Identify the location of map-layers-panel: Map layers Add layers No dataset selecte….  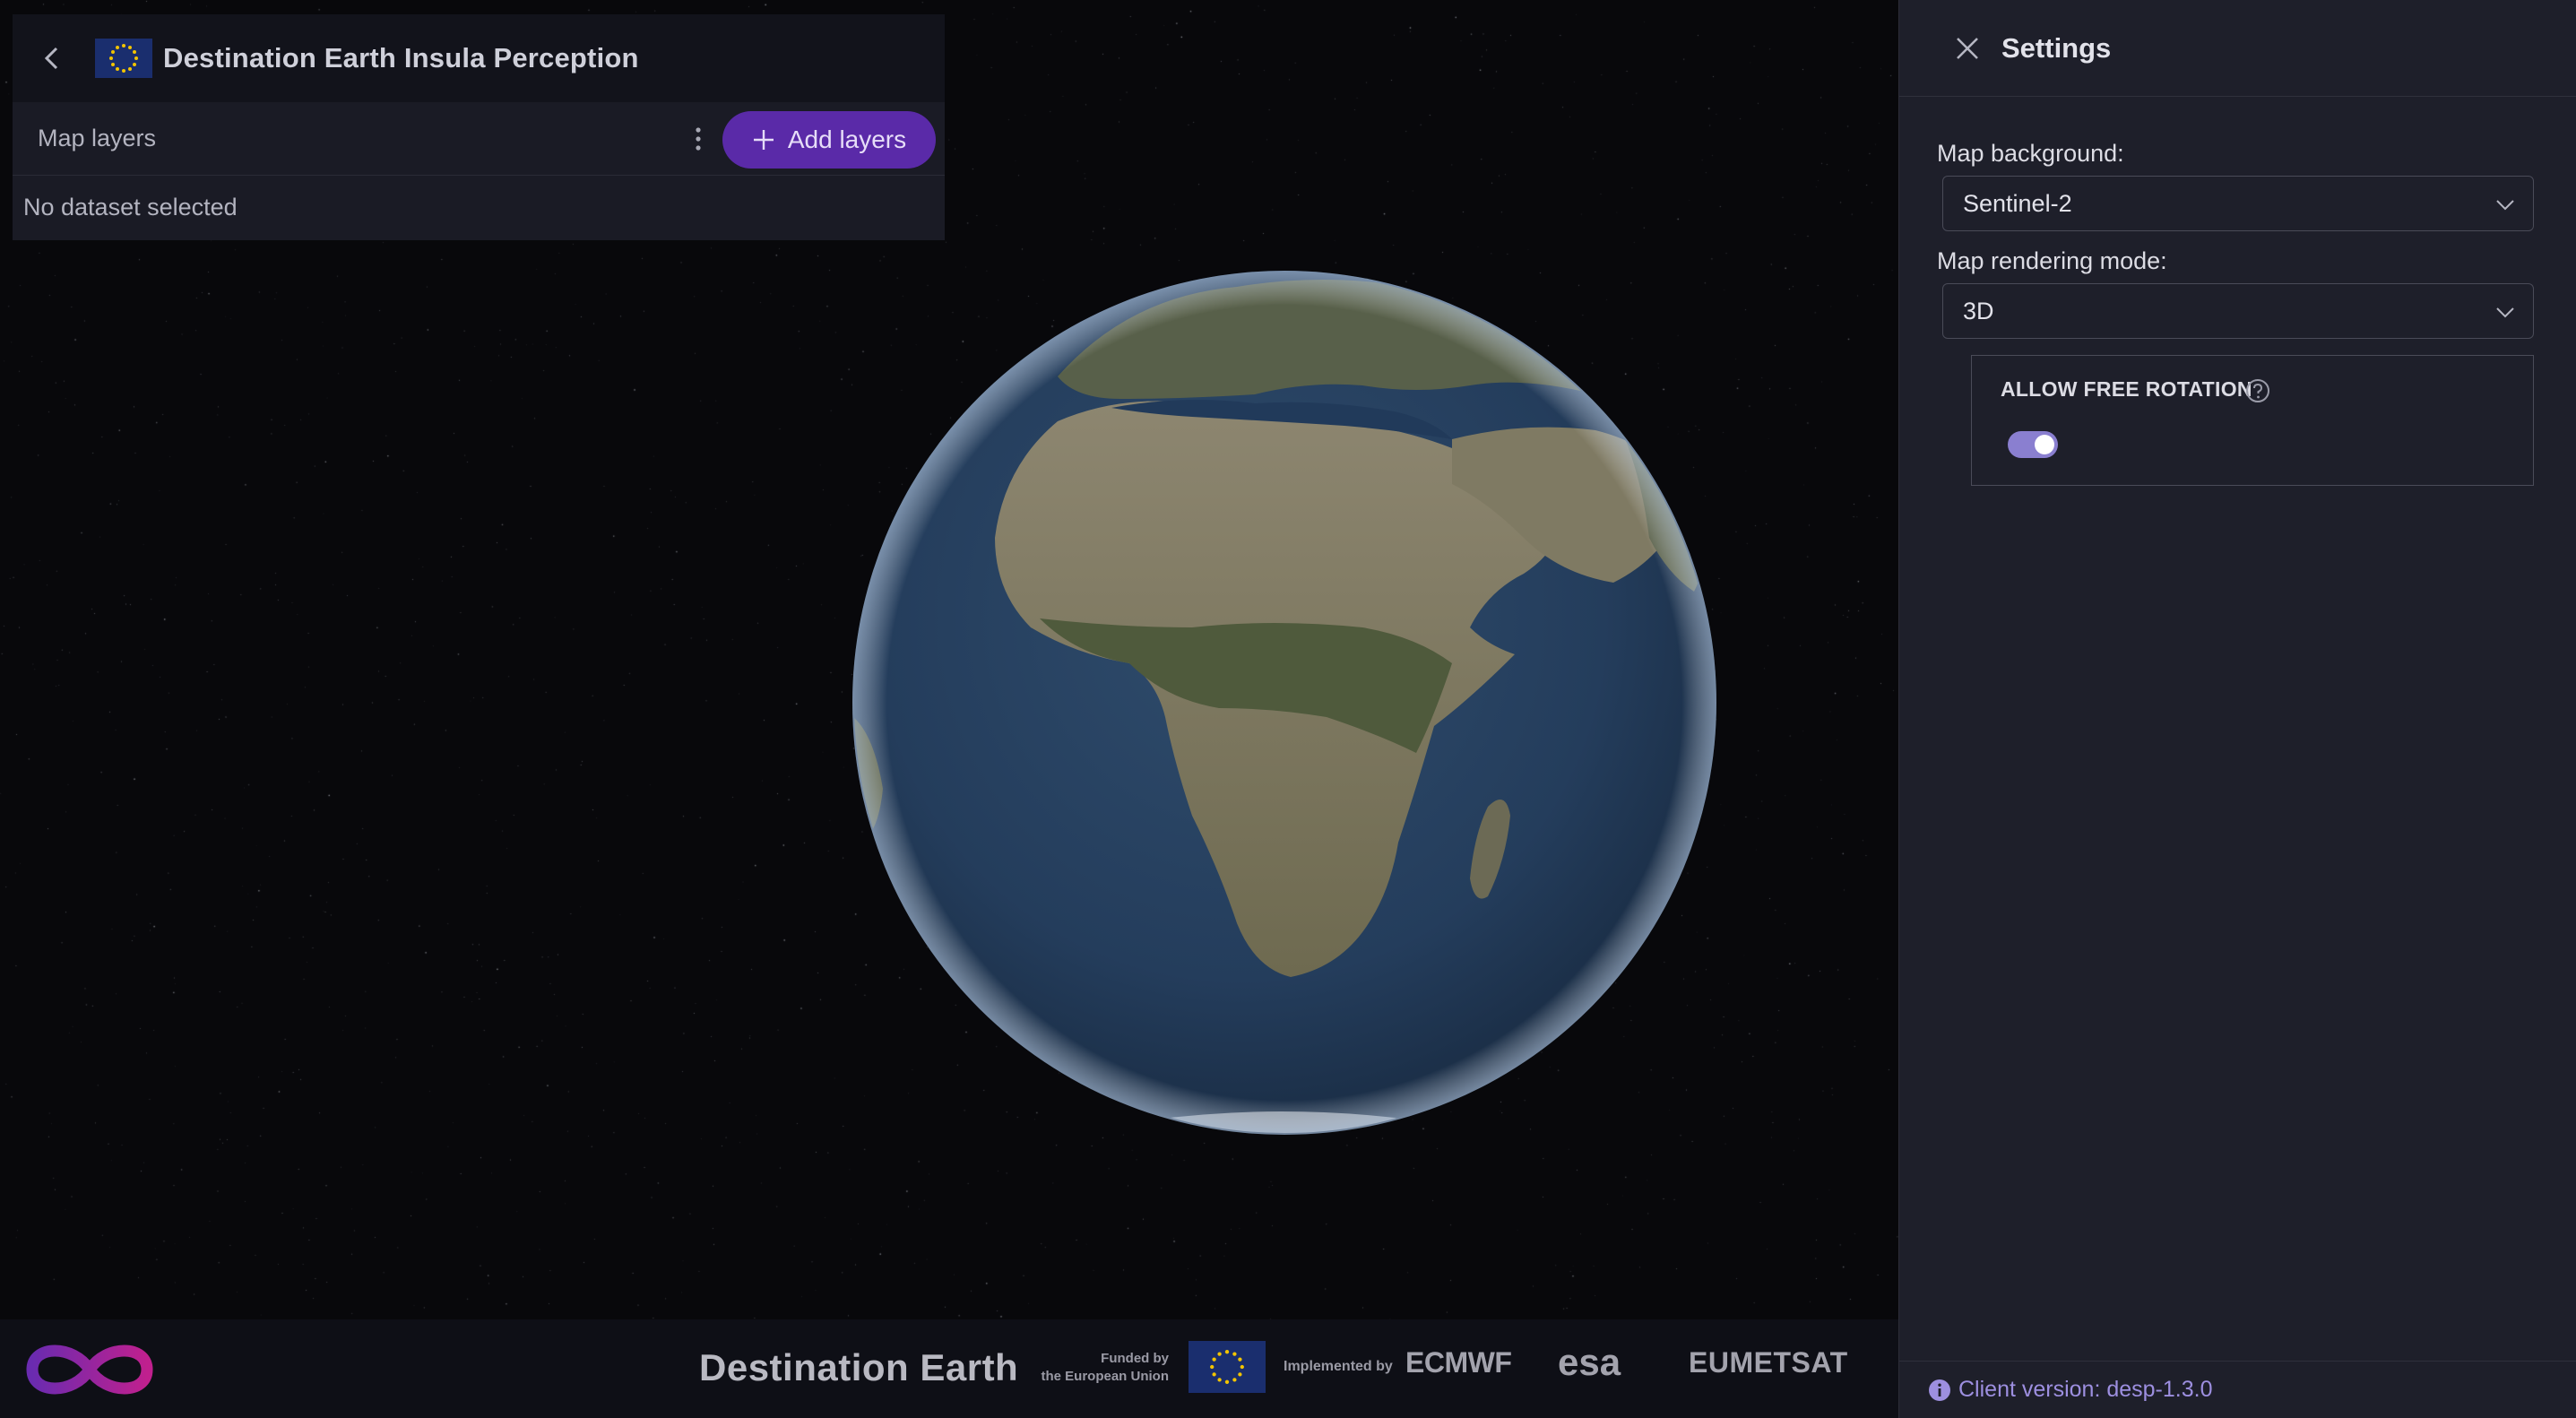
(479, 171).